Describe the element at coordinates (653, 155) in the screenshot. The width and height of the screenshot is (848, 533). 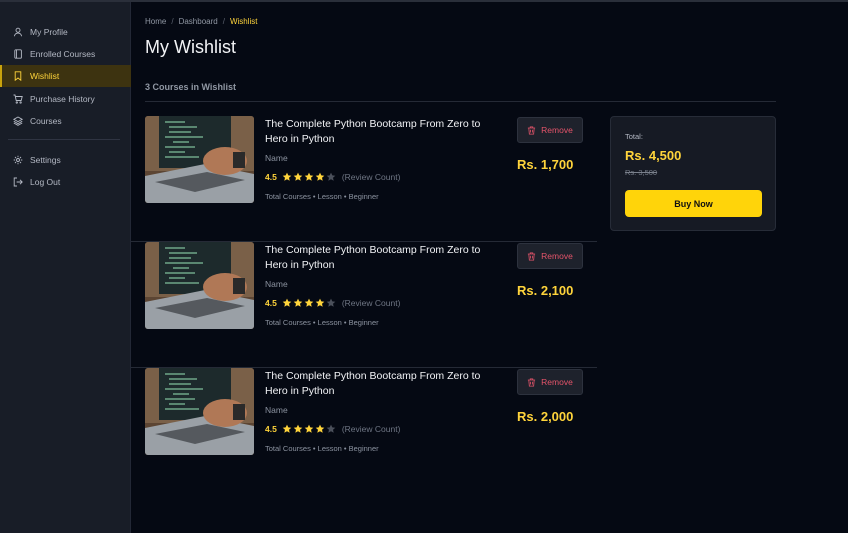
I see `total-price: Rs. 4,500` at that location.